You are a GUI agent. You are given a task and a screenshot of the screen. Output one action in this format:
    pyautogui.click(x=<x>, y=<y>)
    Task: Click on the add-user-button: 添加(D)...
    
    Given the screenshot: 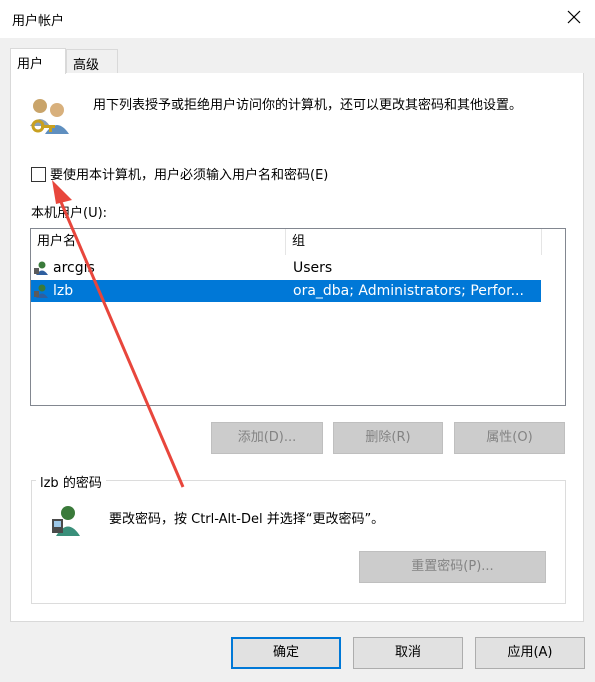 What is the action you would take?
    pyautogui.click(x=267, y=438)
    